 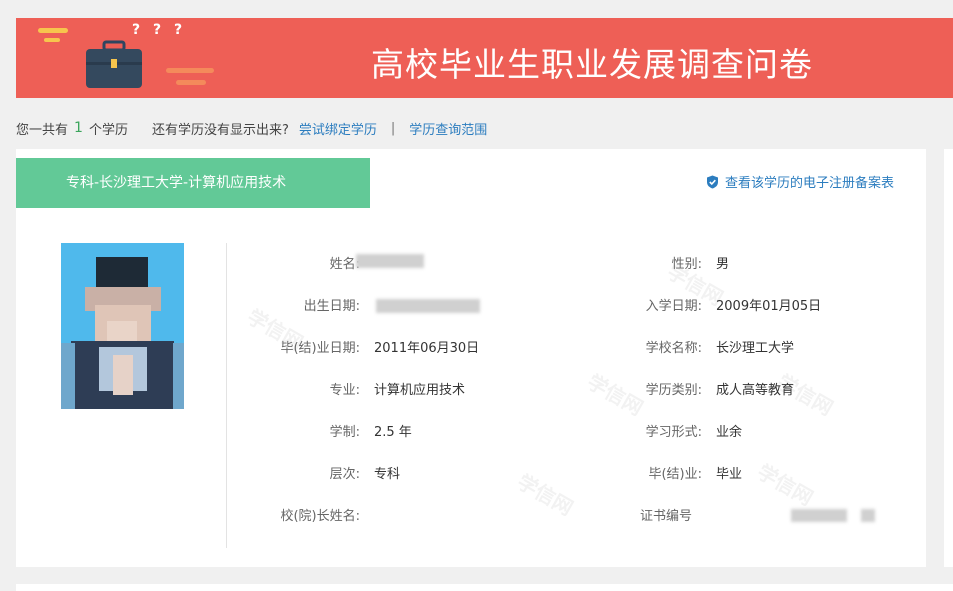 What do you see at coordinates (755, 348) in the screenshot?
I see `school-name-value: 长沙理工大学` at bounding box center [755, 348].